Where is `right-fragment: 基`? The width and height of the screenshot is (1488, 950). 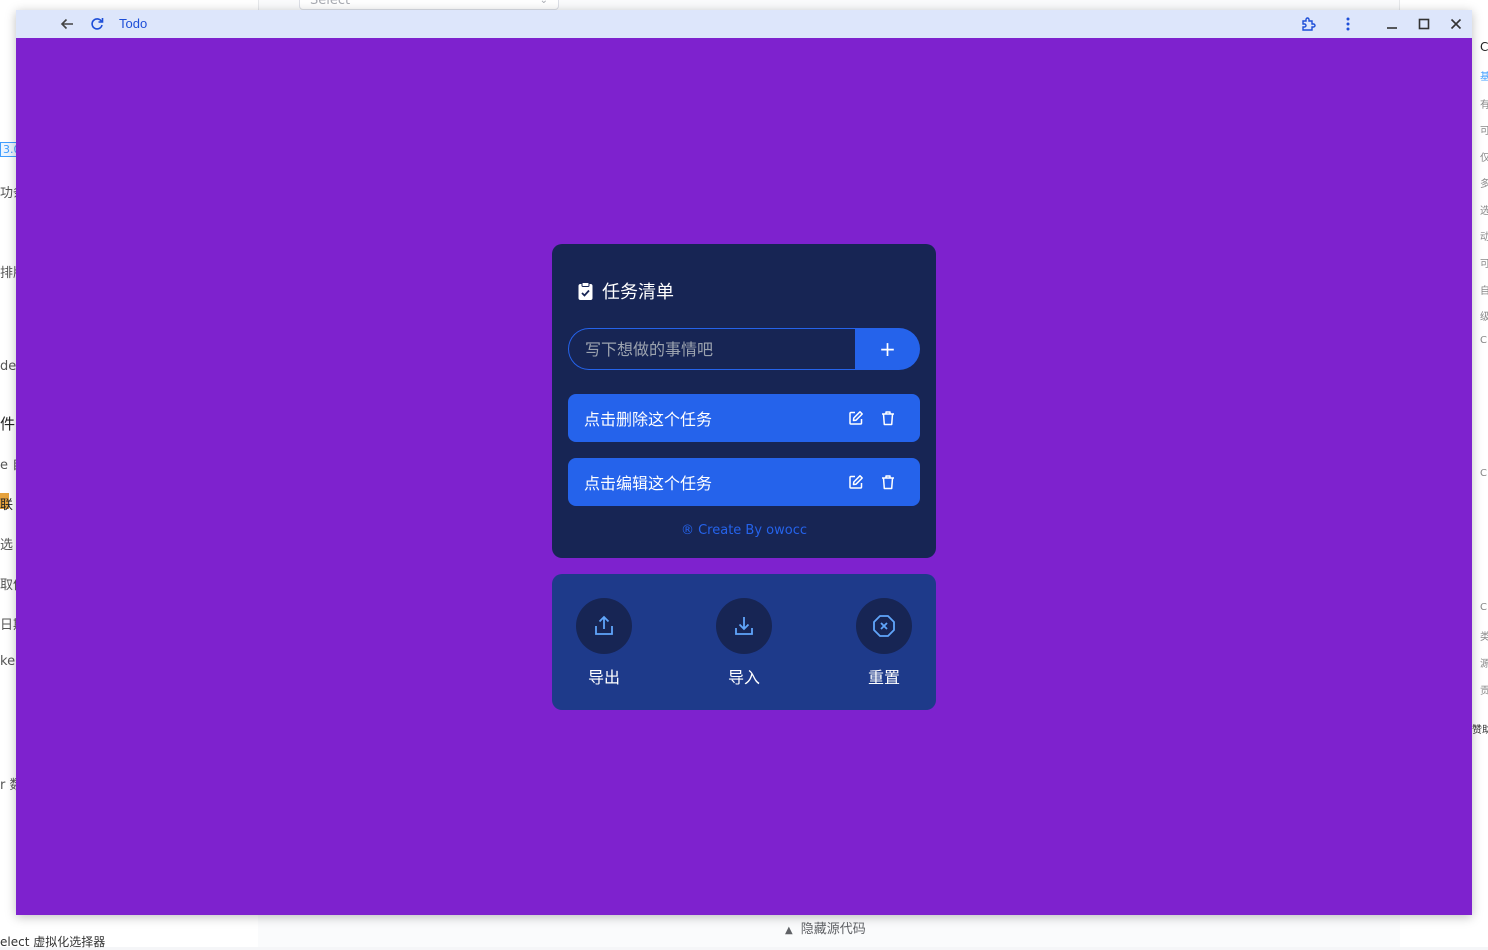
right-fragment: 基 is located at coordinates (1484, 77).